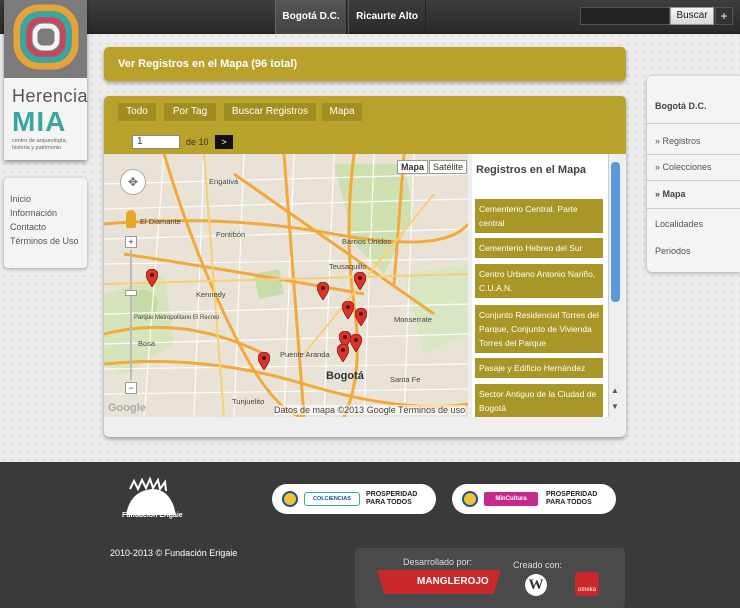 The height and width of the screenshot is (608, 740). What do you see at coordinates (539, 216) in the screenshot?
I see `registro-item: Cementerio Central. Parte central` at bounding box center [539, 216].